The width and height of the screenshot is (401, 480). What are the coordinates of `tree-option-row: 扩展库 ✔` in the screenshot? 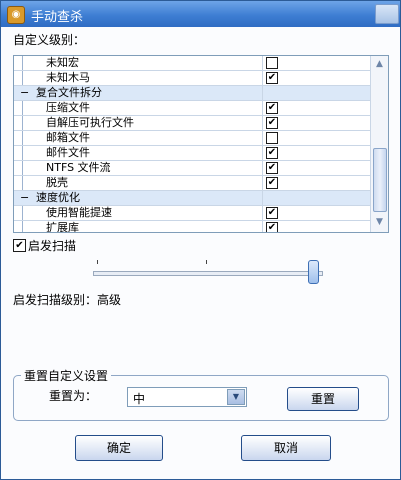 It's located at (192, 227).